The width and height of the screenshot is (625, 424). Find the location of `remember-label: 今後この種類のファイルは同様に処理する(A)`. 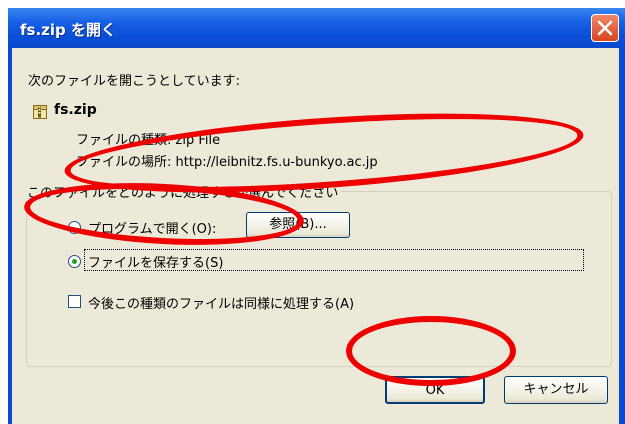

remember-label: 今後この種類のファイルは同様に処理する(A) is located at coordinates (221, 302).